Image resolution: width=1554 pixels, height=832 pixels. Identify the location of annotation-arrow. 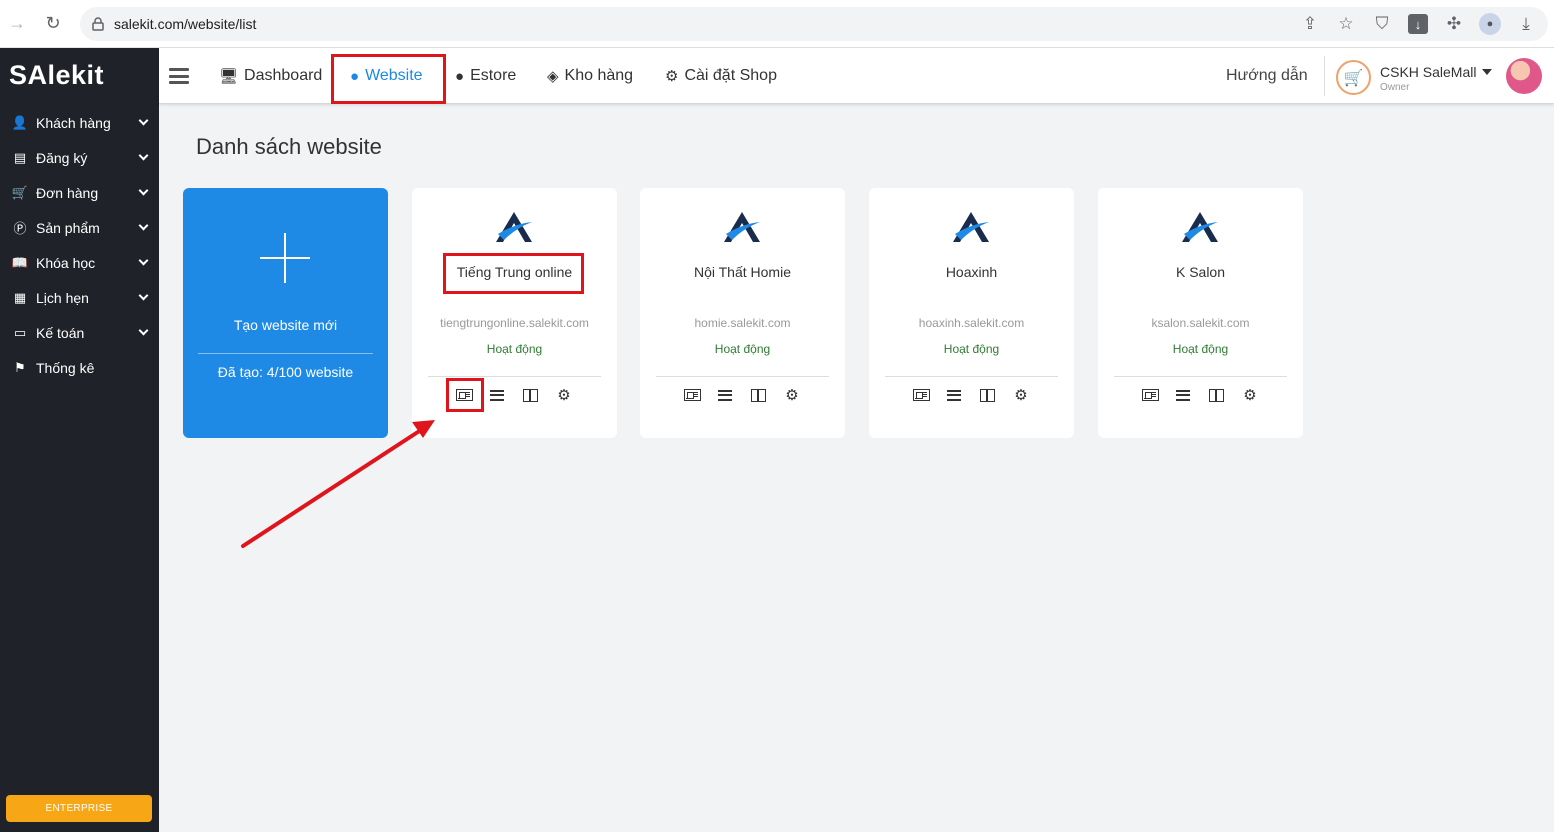
(338, 484).